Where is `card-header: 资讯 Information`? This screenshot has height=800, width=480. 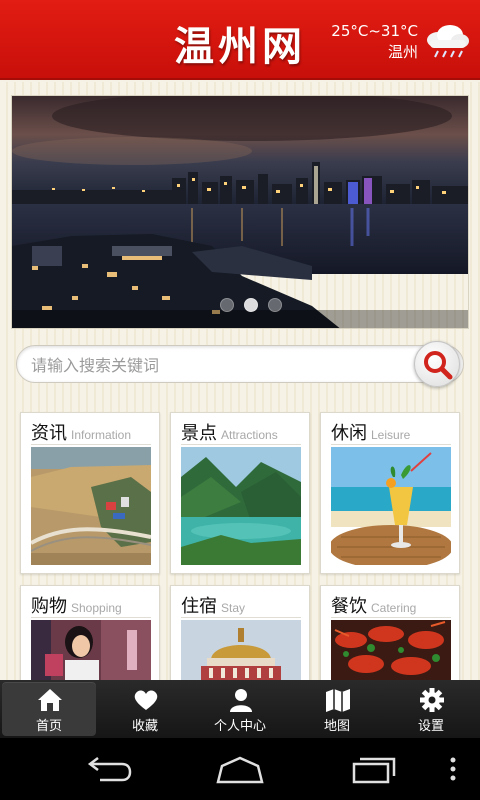 card-header: 资讯 Information is located at coordinates (91, 432).